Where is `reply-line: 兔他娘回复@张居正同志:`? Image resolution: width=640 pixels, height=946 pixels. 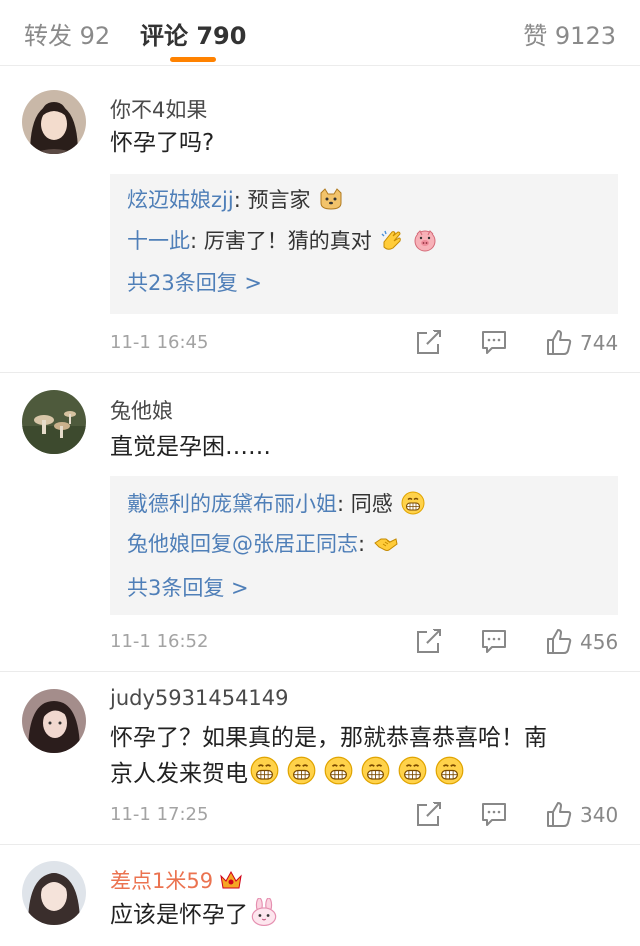
reply-line: 兔他娘回复@张居正同志: is located at coordinates (262, 543).